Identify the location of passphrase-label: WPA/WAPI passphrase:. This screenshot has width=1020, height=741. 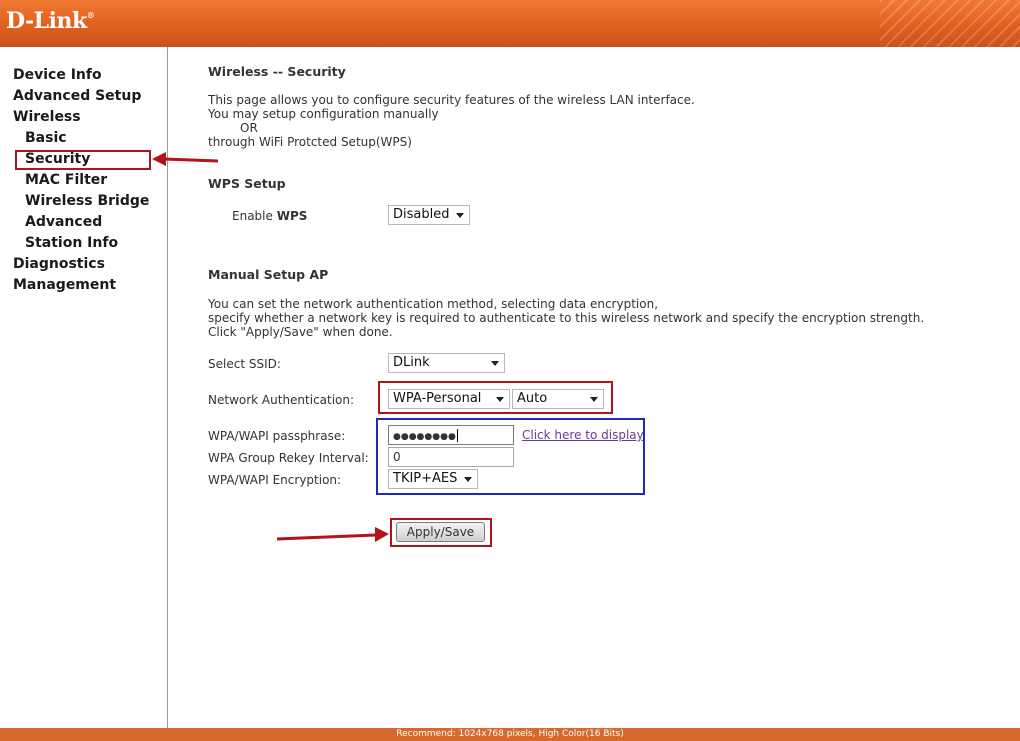
(277, 436).